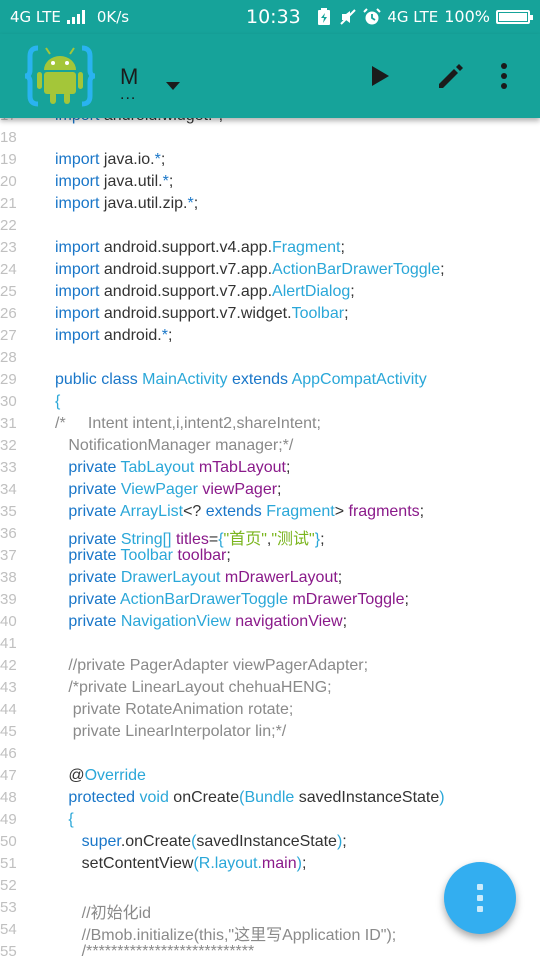 The height and width of the screenshot is (960, 540). What do you see at coordinates (113, 336) in the screenshot?
I see `code-text: import android.*;` at bounding box center [113, 336].